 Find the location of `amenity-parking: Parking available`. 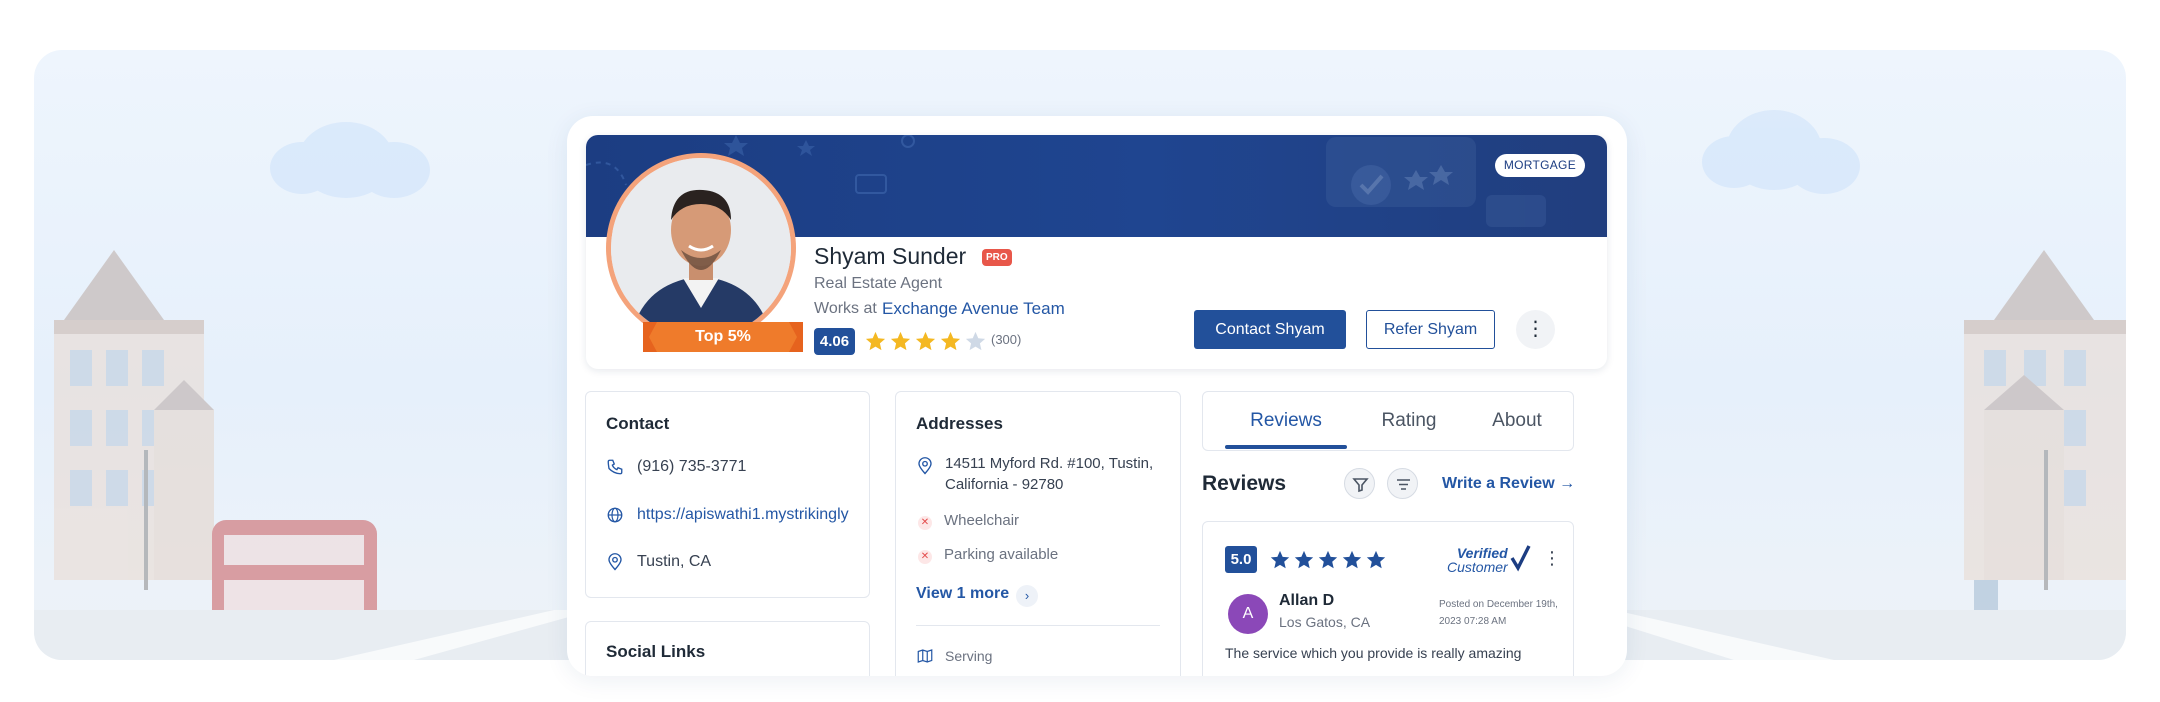

amenity-parking: Parking available is located at coordinates (1001, 554).